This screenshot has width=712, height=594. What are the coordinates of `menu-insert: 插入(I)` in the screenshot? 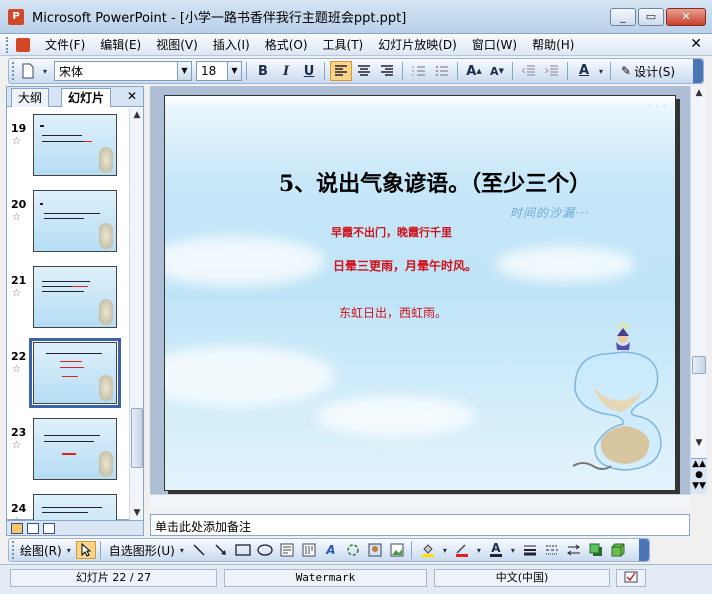 It's located at (231, 44).